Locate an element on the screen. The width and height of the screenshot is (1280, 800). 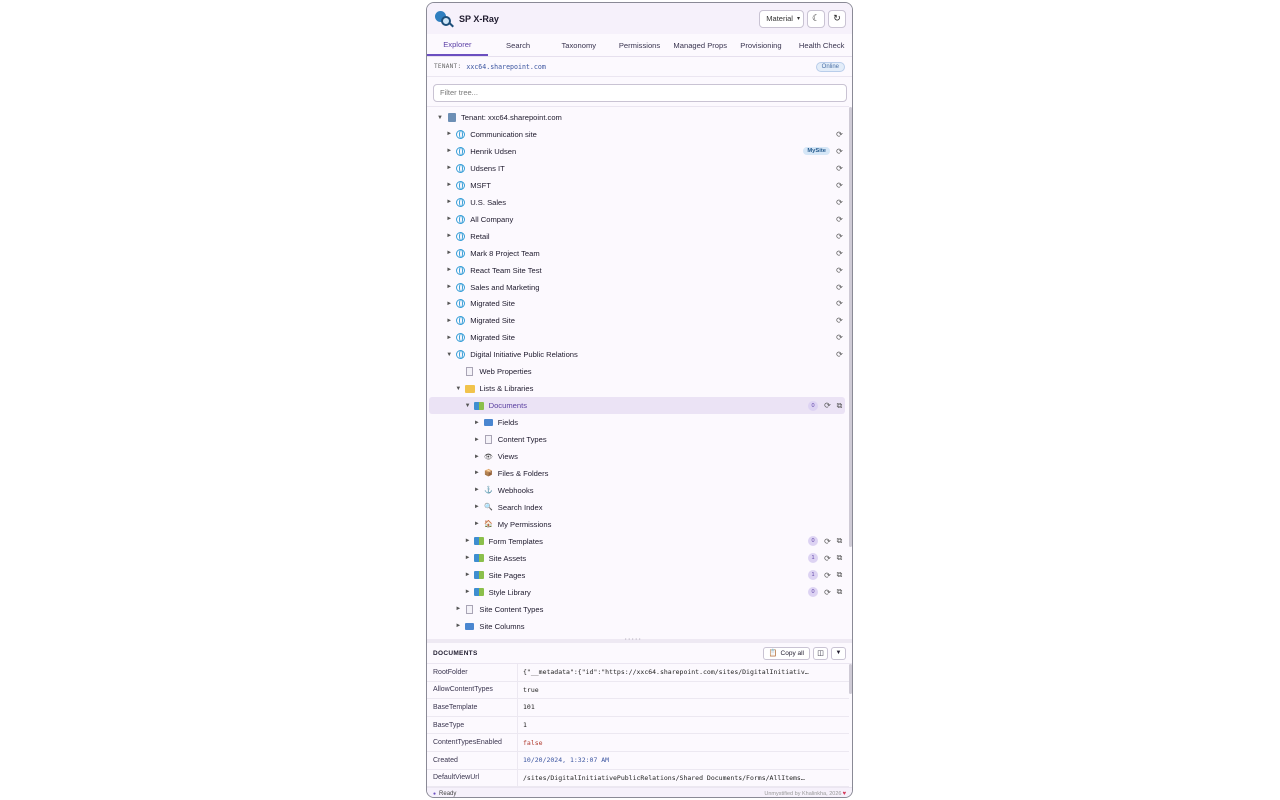
tree-item: ▼ Digital Initiative Public Relations ⟳ is located at coordinates (637, 354).